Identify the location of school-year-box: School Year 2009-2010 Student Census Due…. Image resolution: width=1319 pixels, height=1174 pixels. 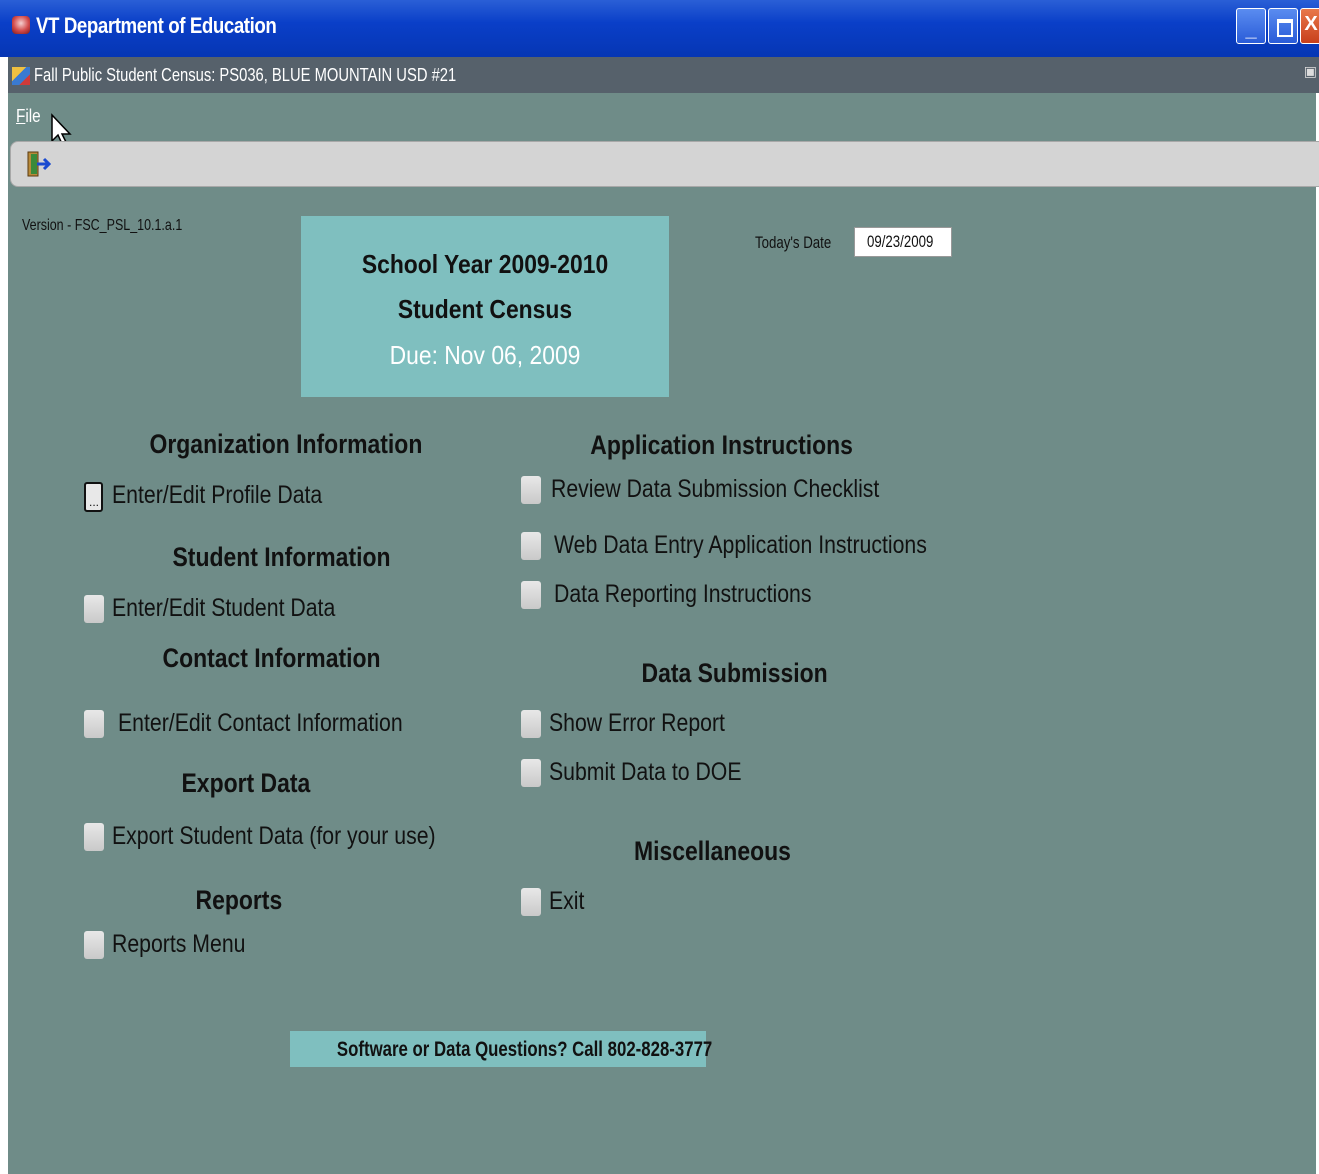
(485, 306).